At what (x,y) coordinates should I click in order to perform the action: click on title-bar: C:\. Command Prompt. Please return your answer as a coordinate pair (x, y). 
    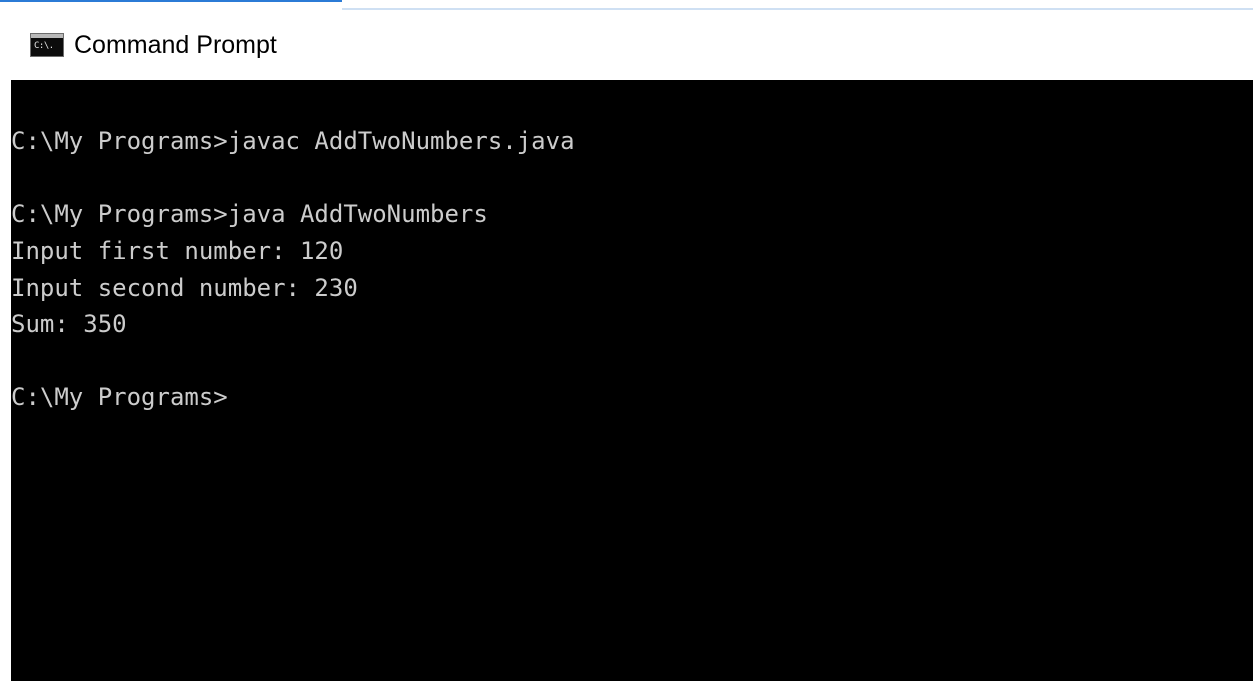
    Looking at the image, I should click on (632, 45).